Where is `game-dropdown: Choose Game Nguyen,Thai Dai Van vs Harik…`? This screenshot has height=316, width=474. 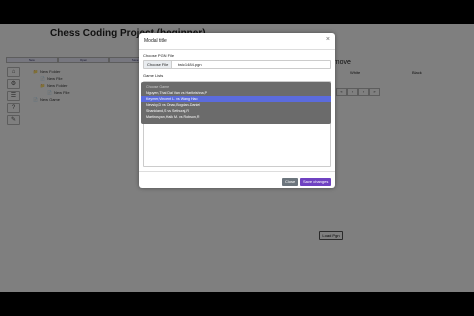
game-dropdown: Choose Game Nguyen,Thai Dai Van vs Harik… is located at coordinates (236, 103).